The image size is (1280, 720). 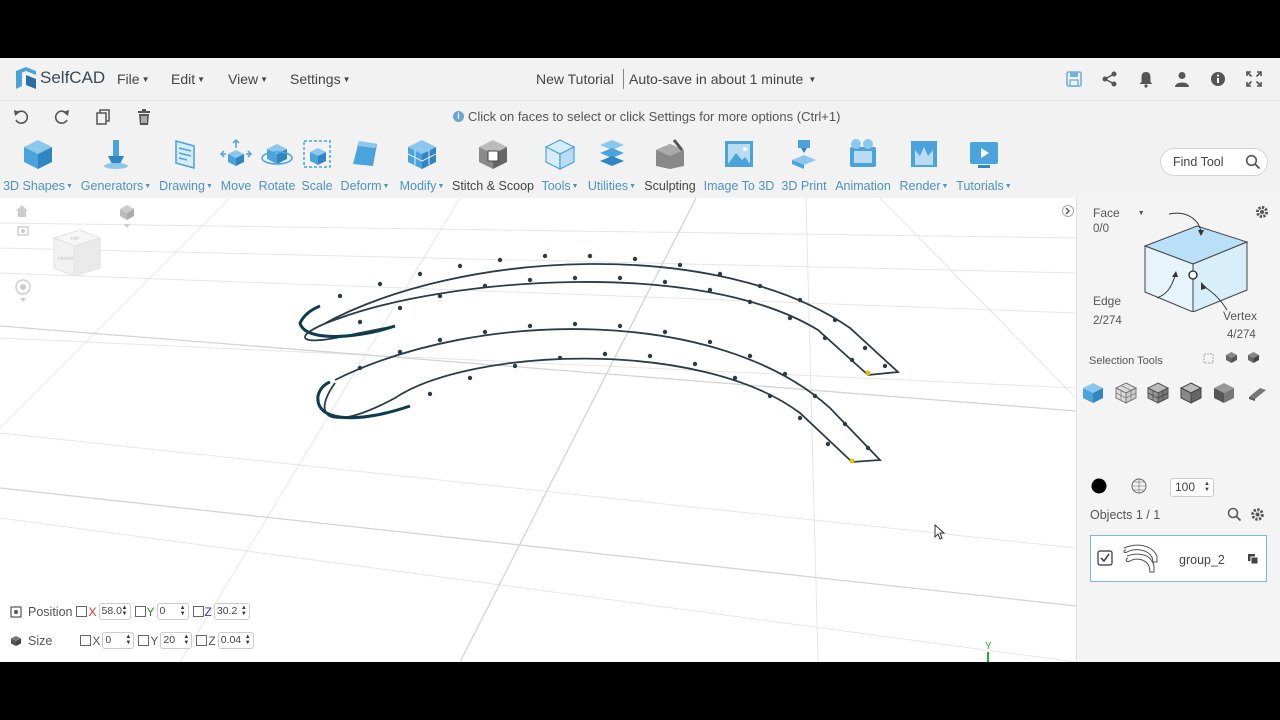 I want to click on modify-icon, so click(x=422, y=154).